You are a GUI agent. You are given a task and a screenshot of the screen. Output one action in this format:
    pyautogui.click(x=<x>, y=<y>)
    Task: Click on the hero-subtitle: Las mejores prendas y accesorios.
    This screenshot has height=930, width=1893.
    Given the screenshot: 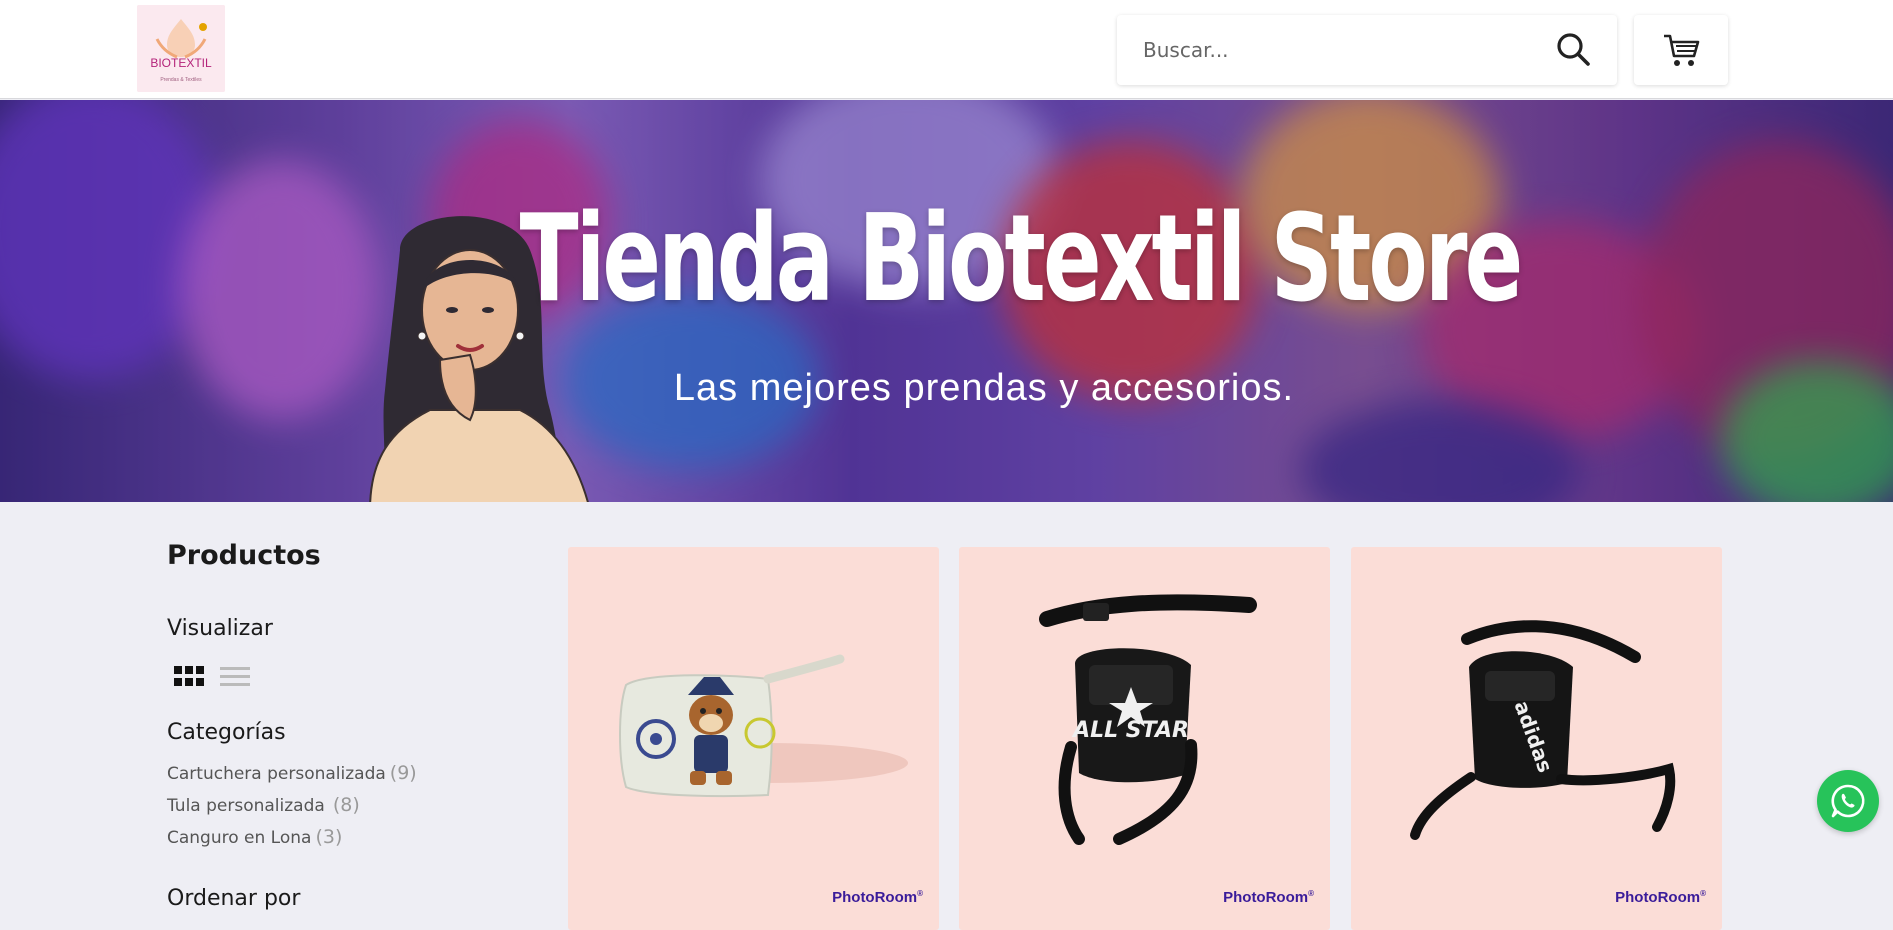 What is the action you would take?
    pyautogui.click(x=984, y=388)
    